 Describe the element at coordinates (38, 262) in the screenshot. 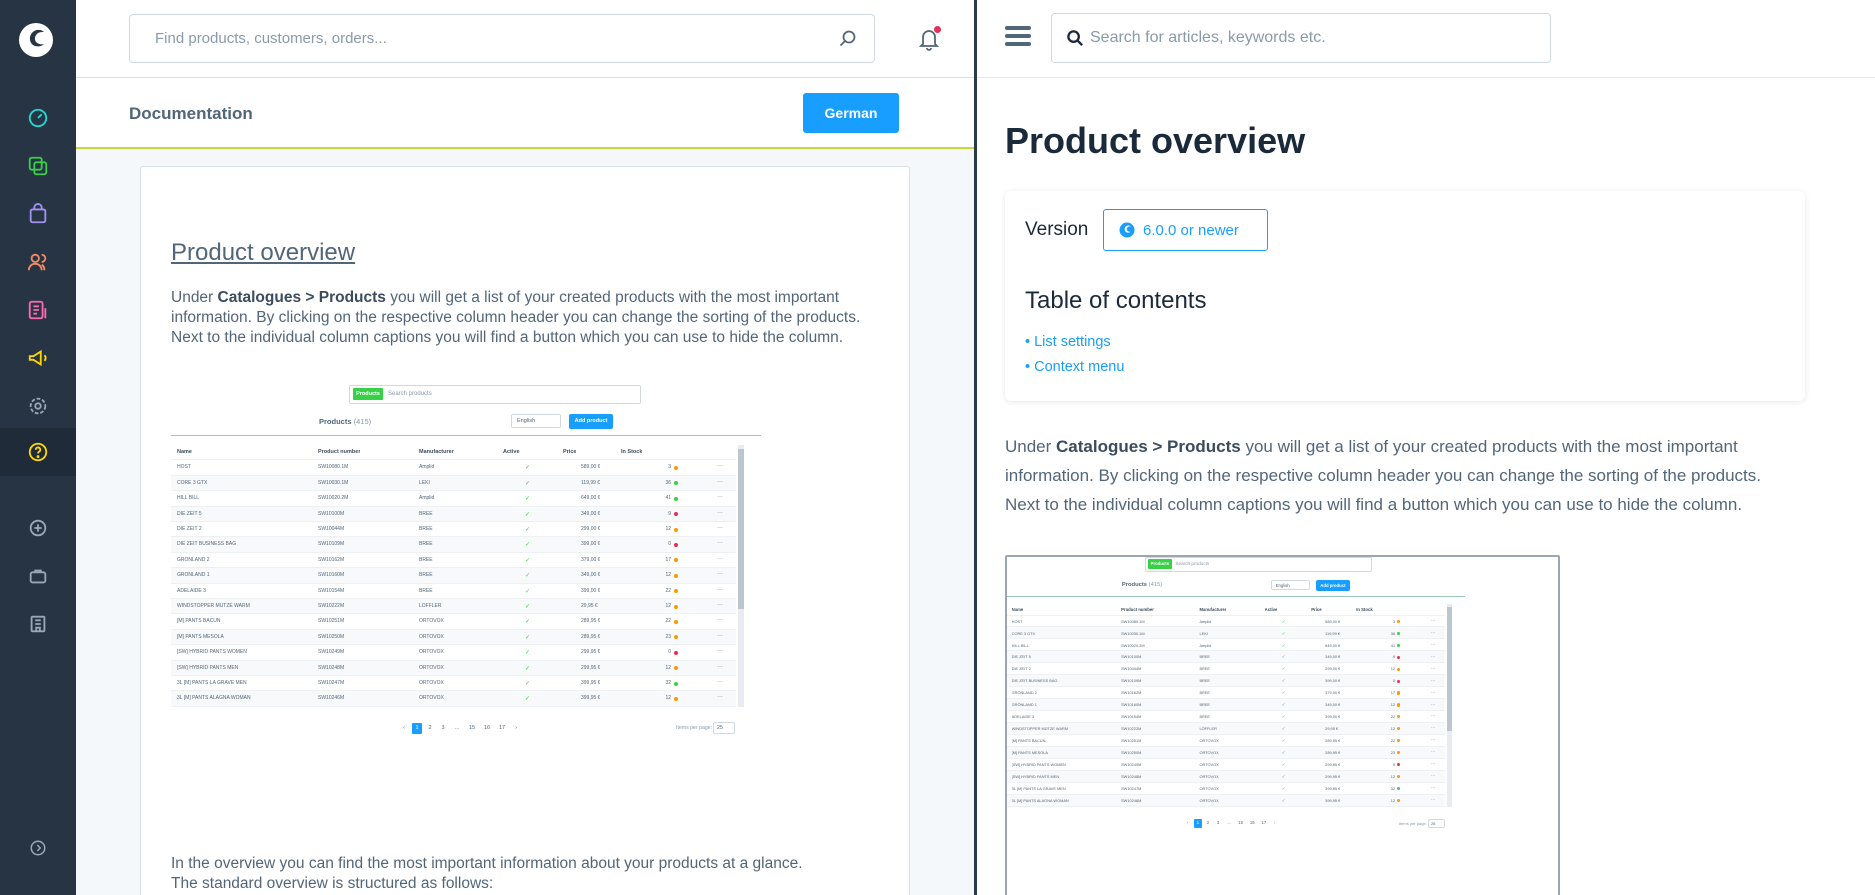

I see `sidebar-item-customers` at that location.